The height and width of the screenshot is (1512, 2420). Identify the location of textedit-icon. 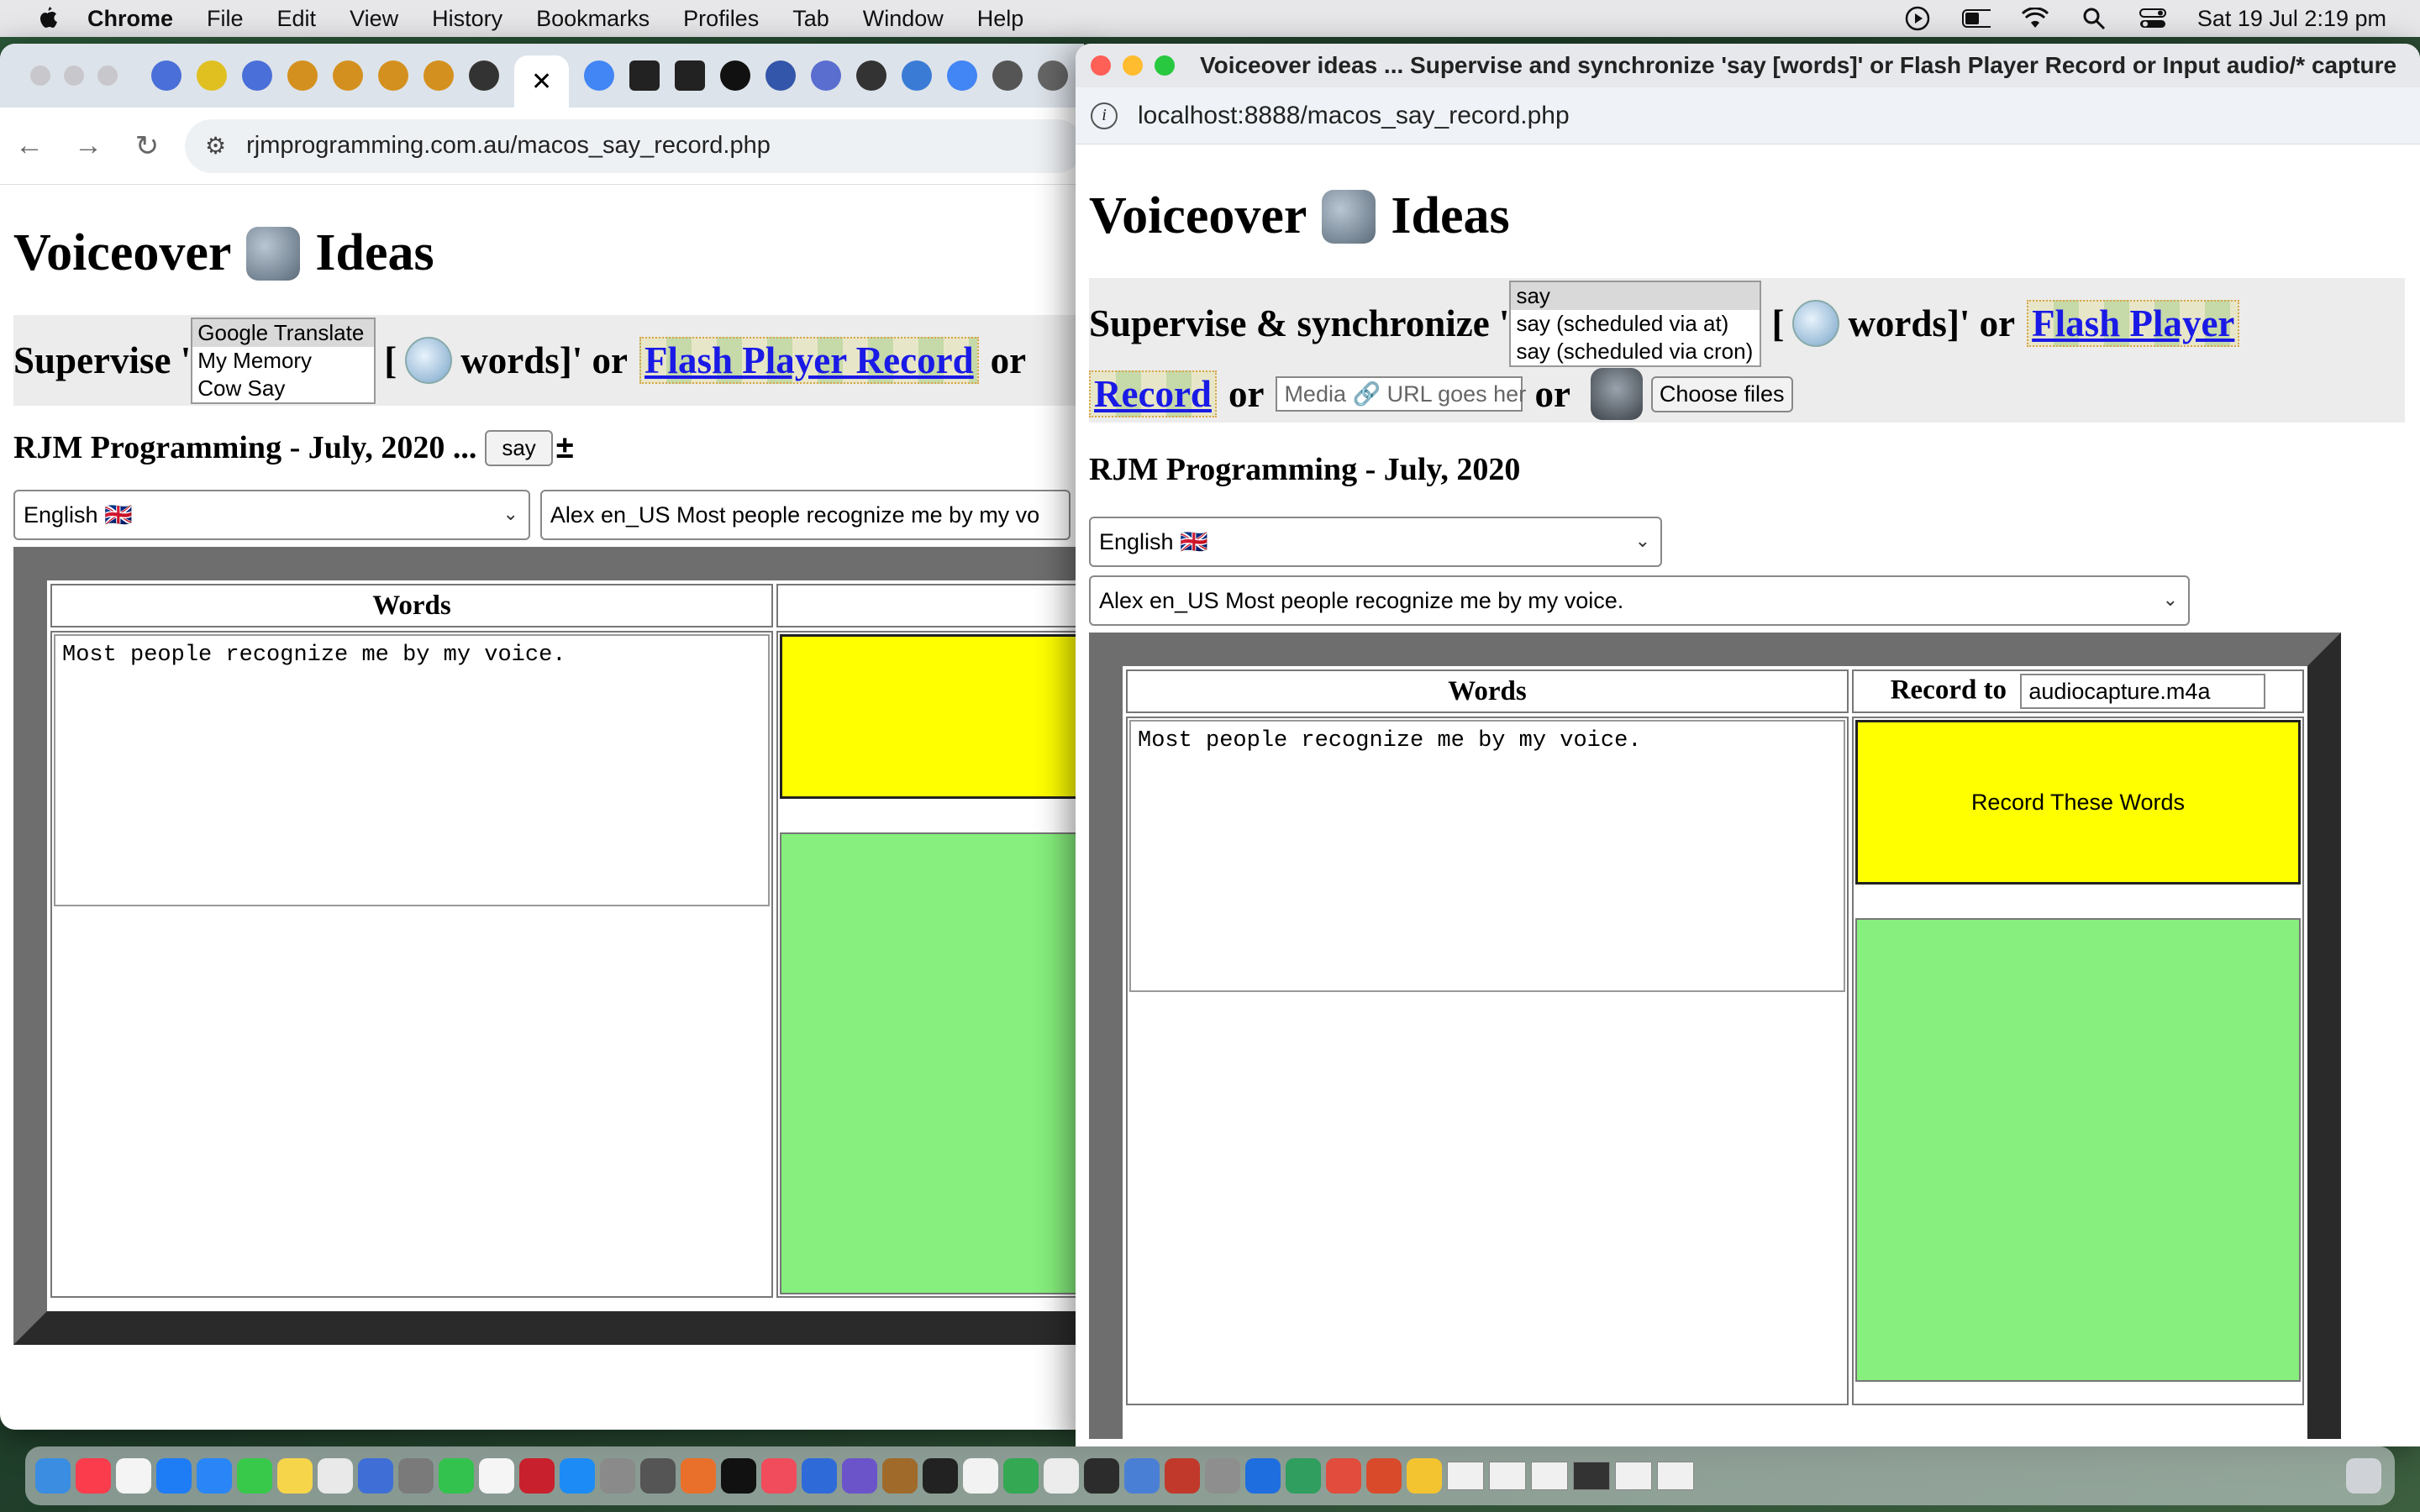
(496, 1476).